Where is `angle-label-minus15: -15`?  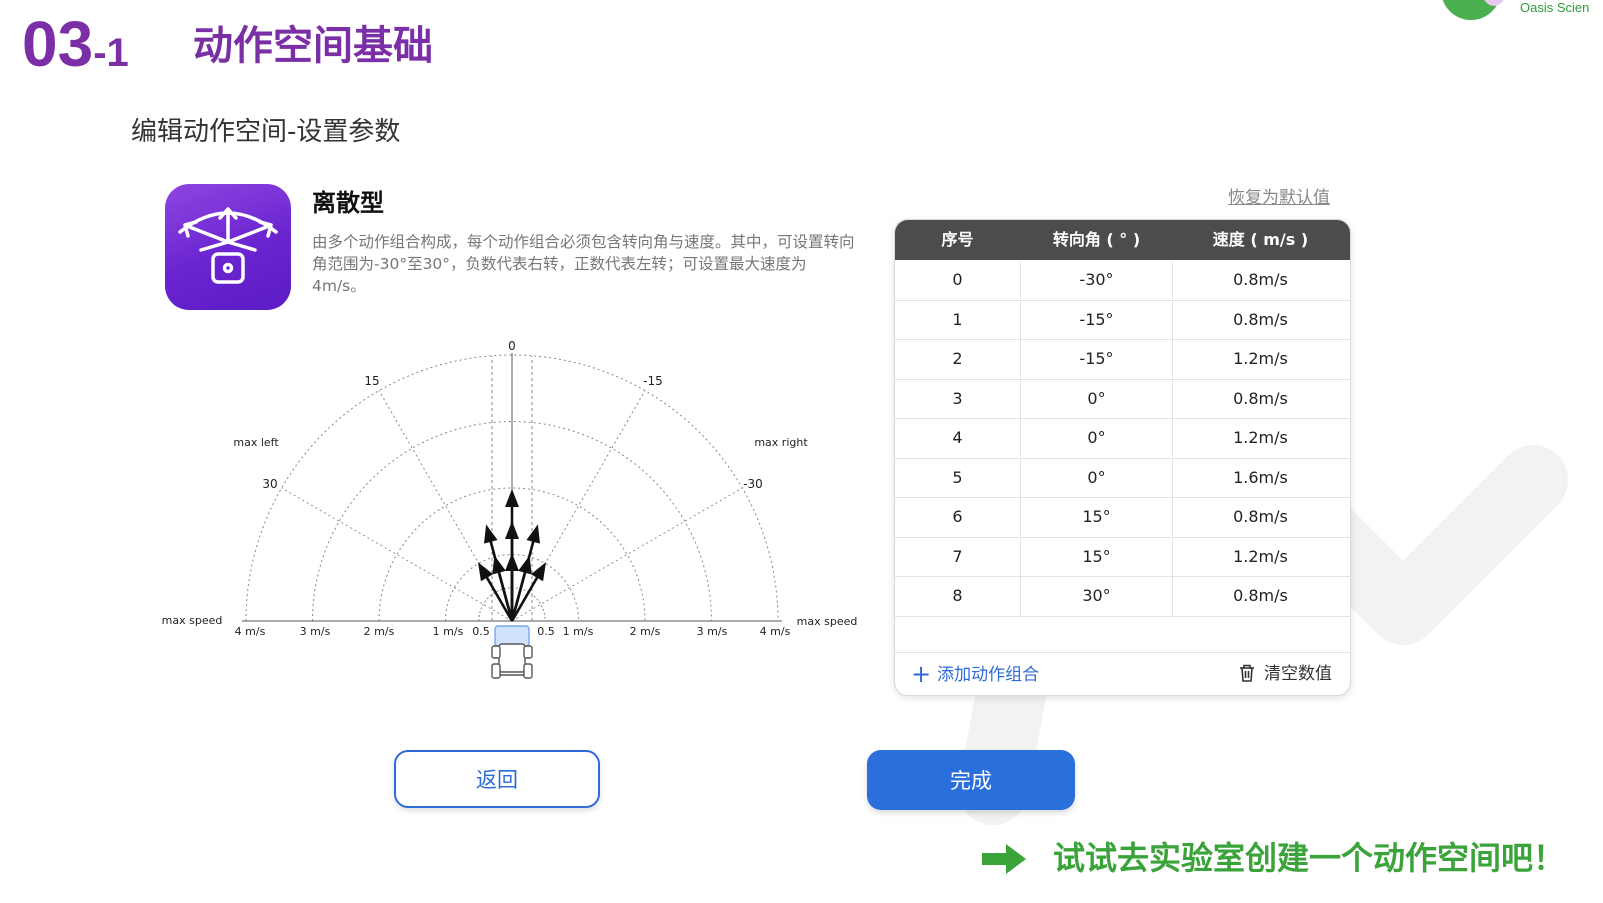
angle-label-minus15: -15 is located at coordinates (653, 381).